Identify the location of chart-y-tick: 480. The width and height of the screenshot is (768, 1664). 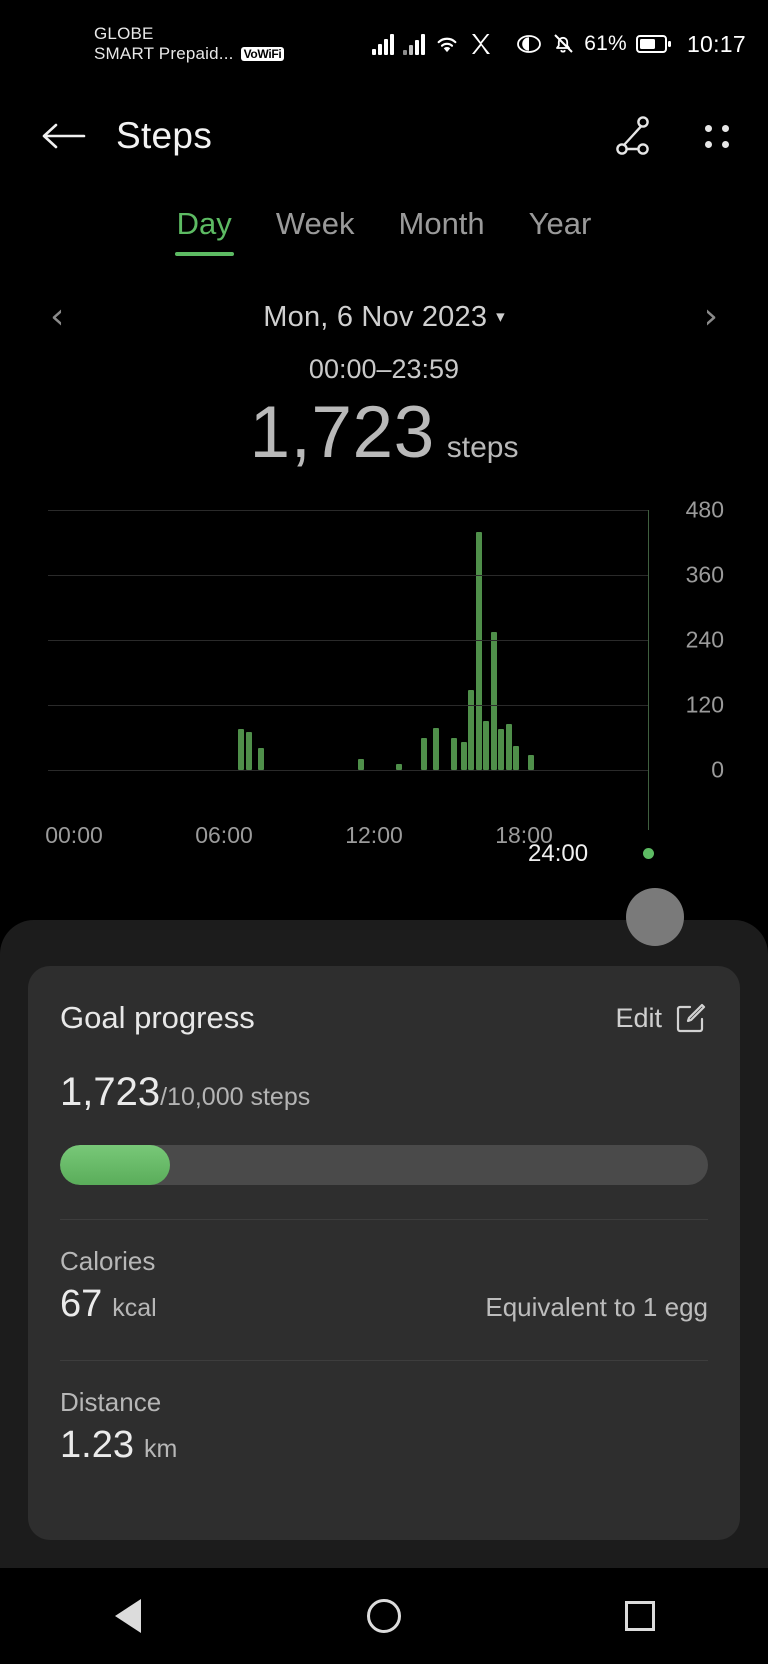
(704, 509).